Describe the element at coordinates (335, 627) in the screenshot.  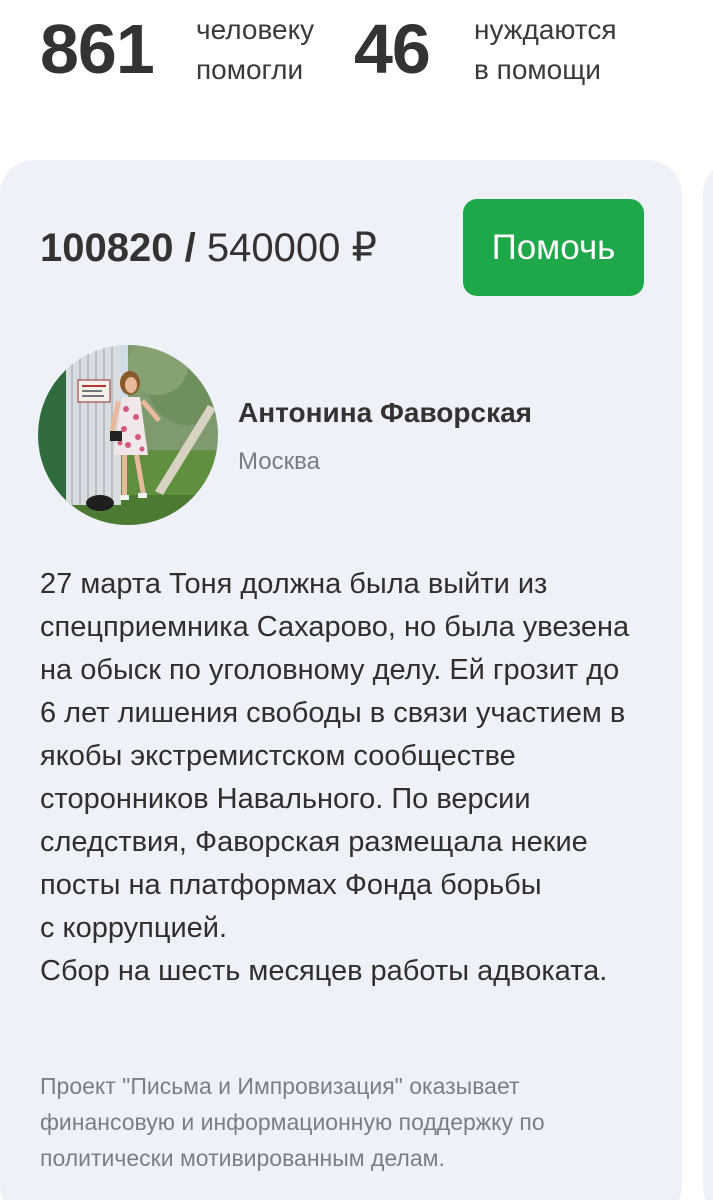
I see `description-line: спецприемника Сахарово, но была увезена` at that location.